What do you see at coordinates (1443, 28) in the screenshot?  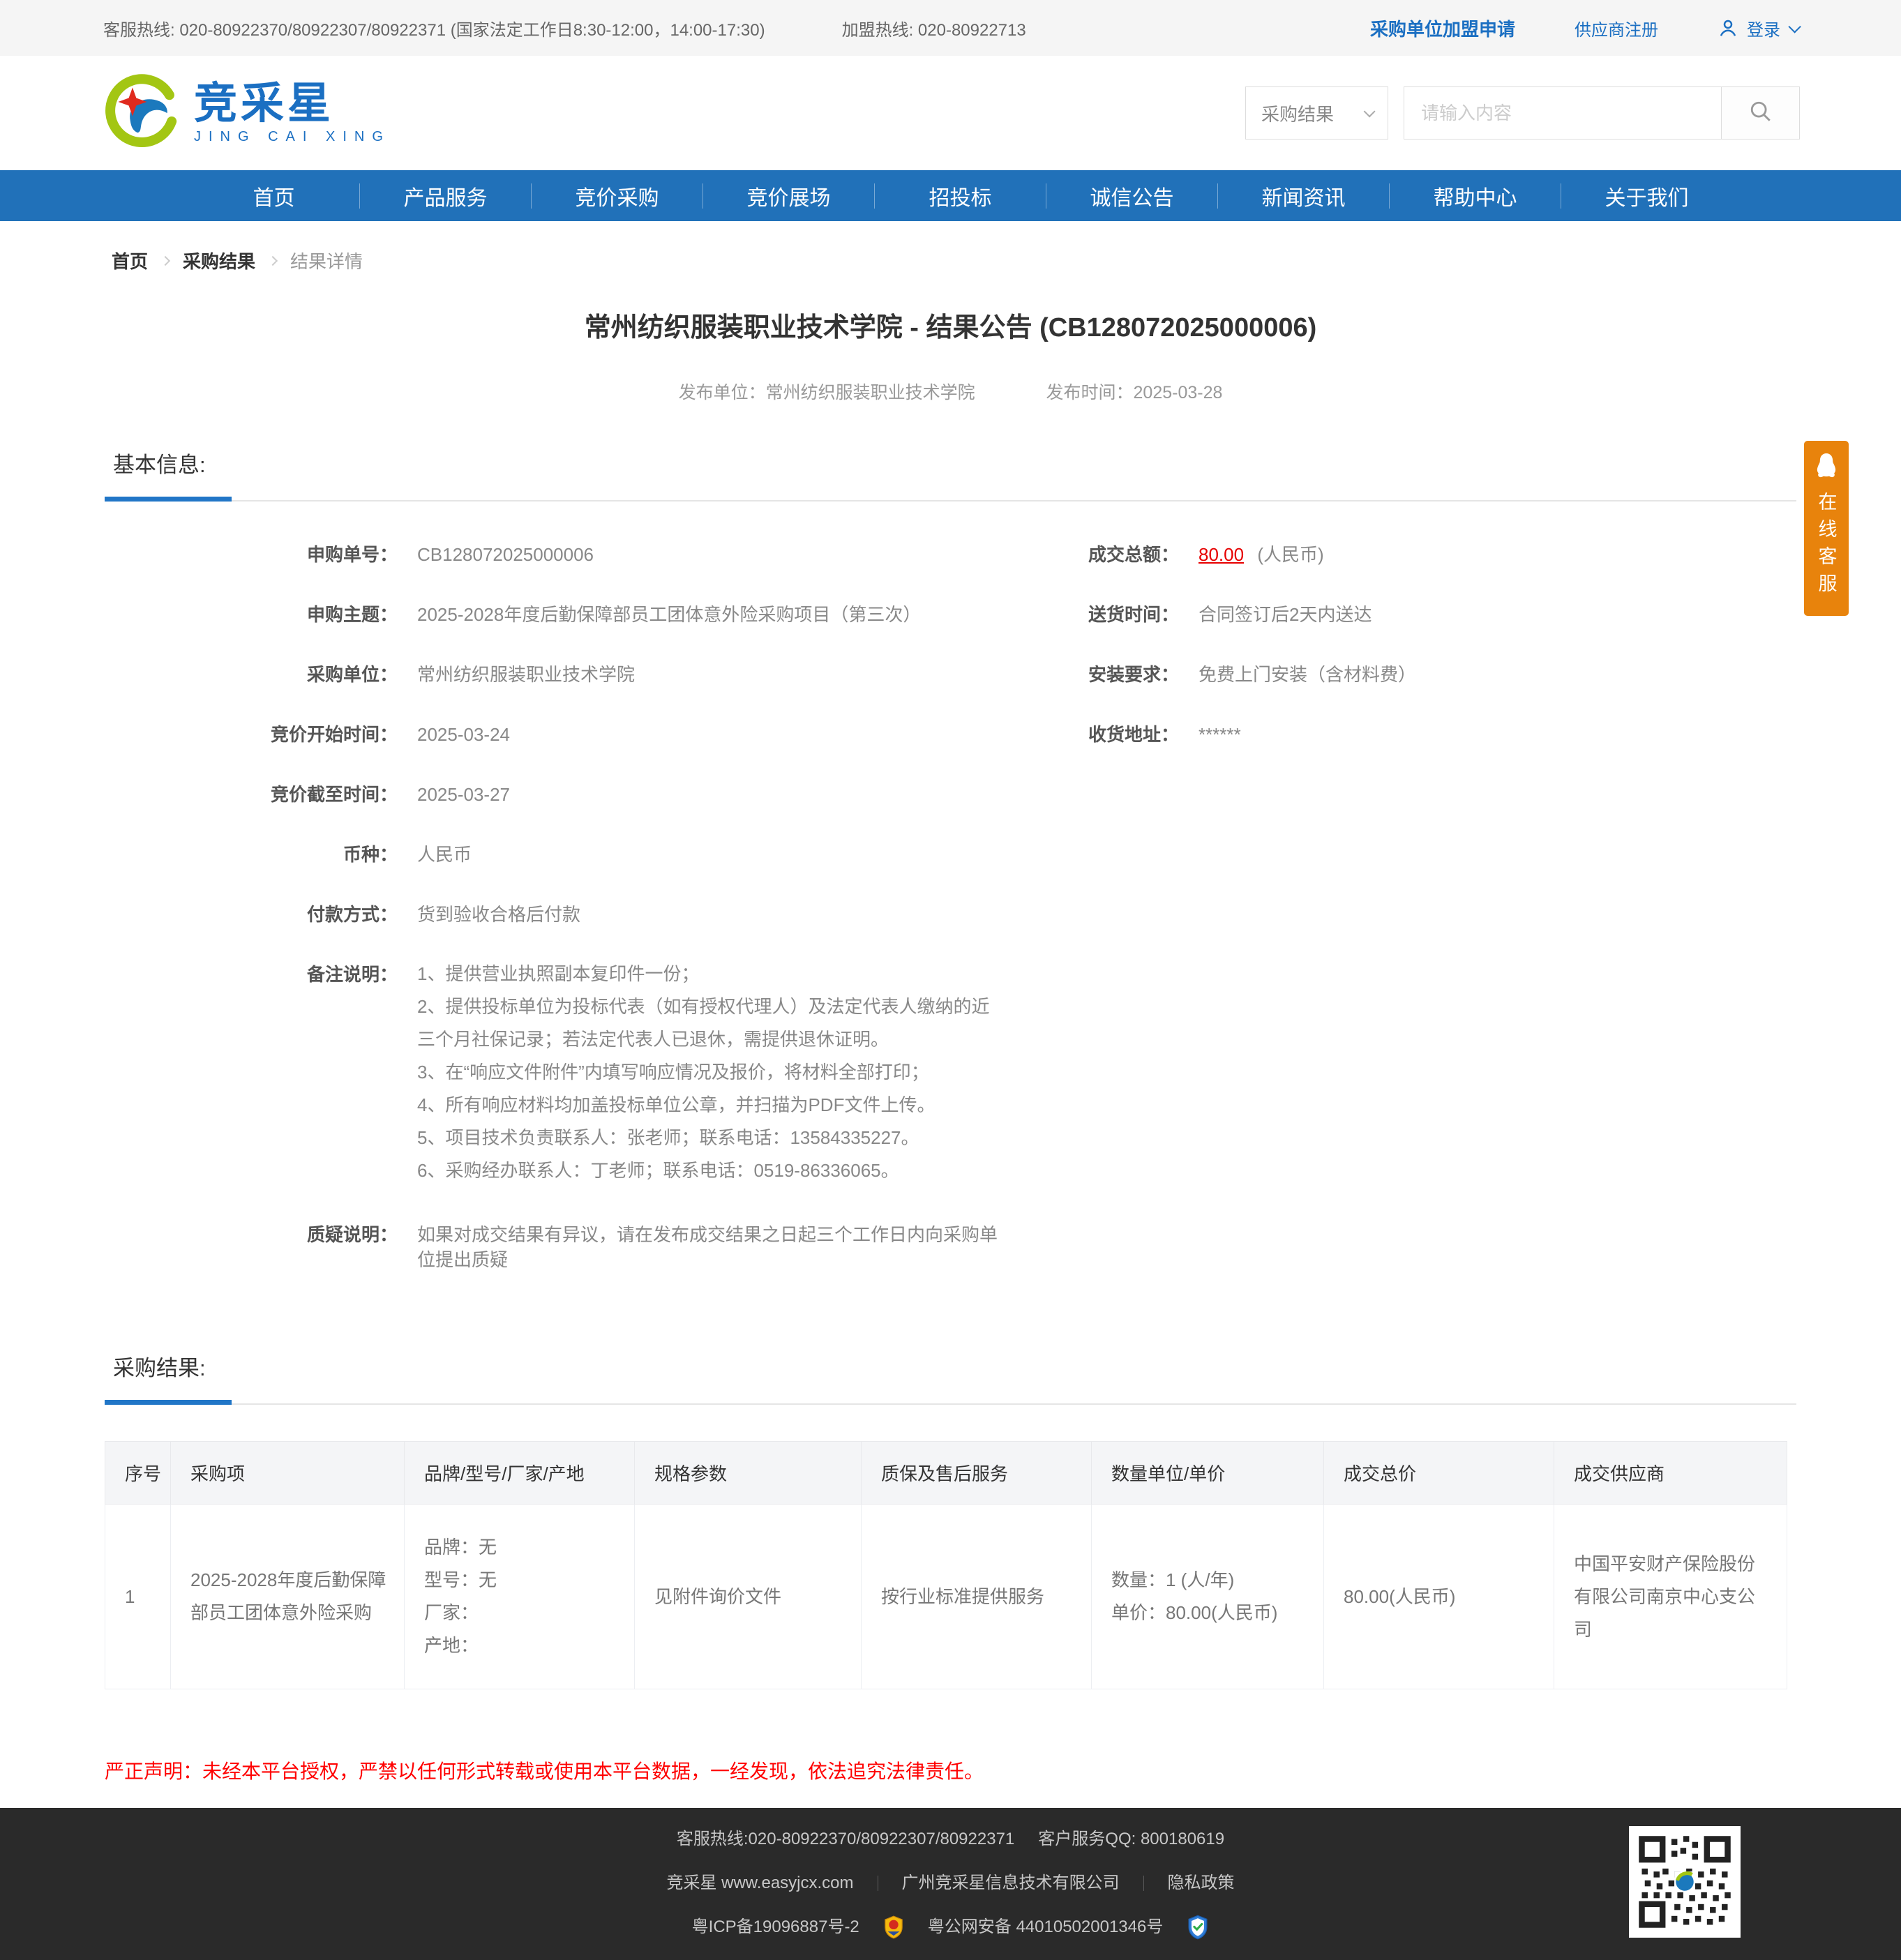 I see `purchaser-apply-link: 采购单位加盟申请` at bounding box center [1443, 28].